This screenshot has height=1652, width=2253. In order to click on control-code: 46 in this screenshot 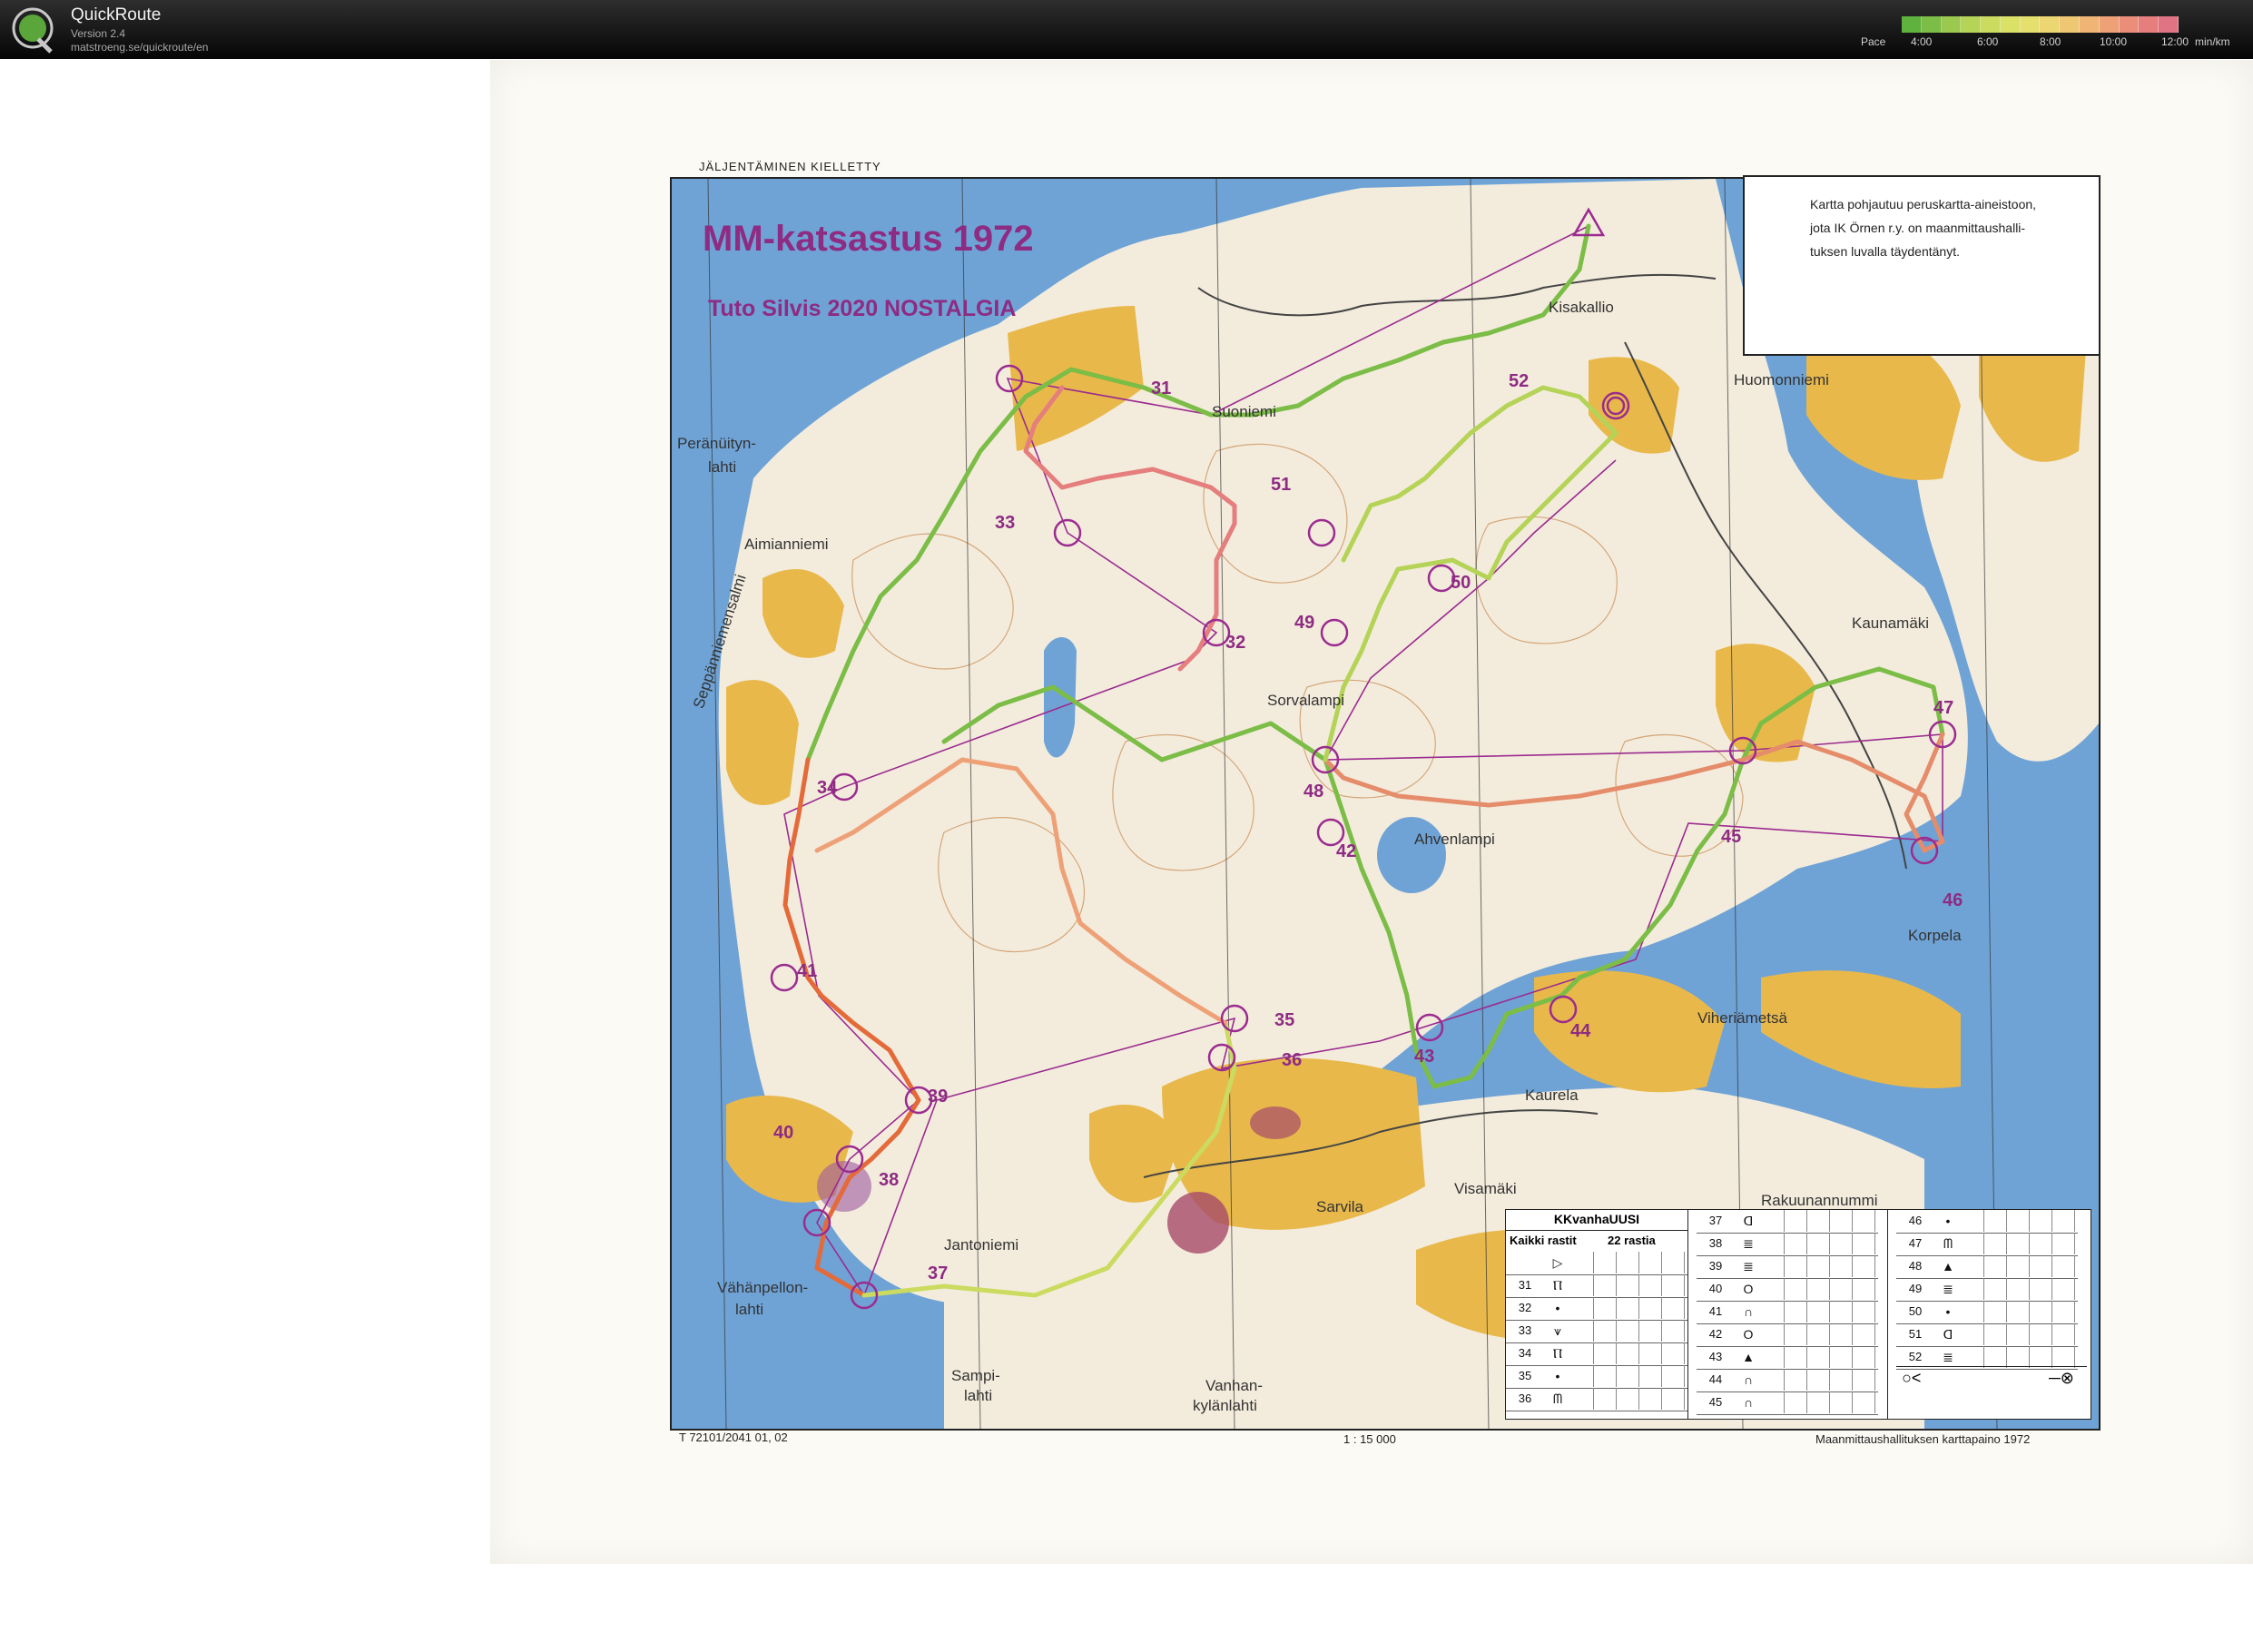, I will do `click(1915, 1220)`.